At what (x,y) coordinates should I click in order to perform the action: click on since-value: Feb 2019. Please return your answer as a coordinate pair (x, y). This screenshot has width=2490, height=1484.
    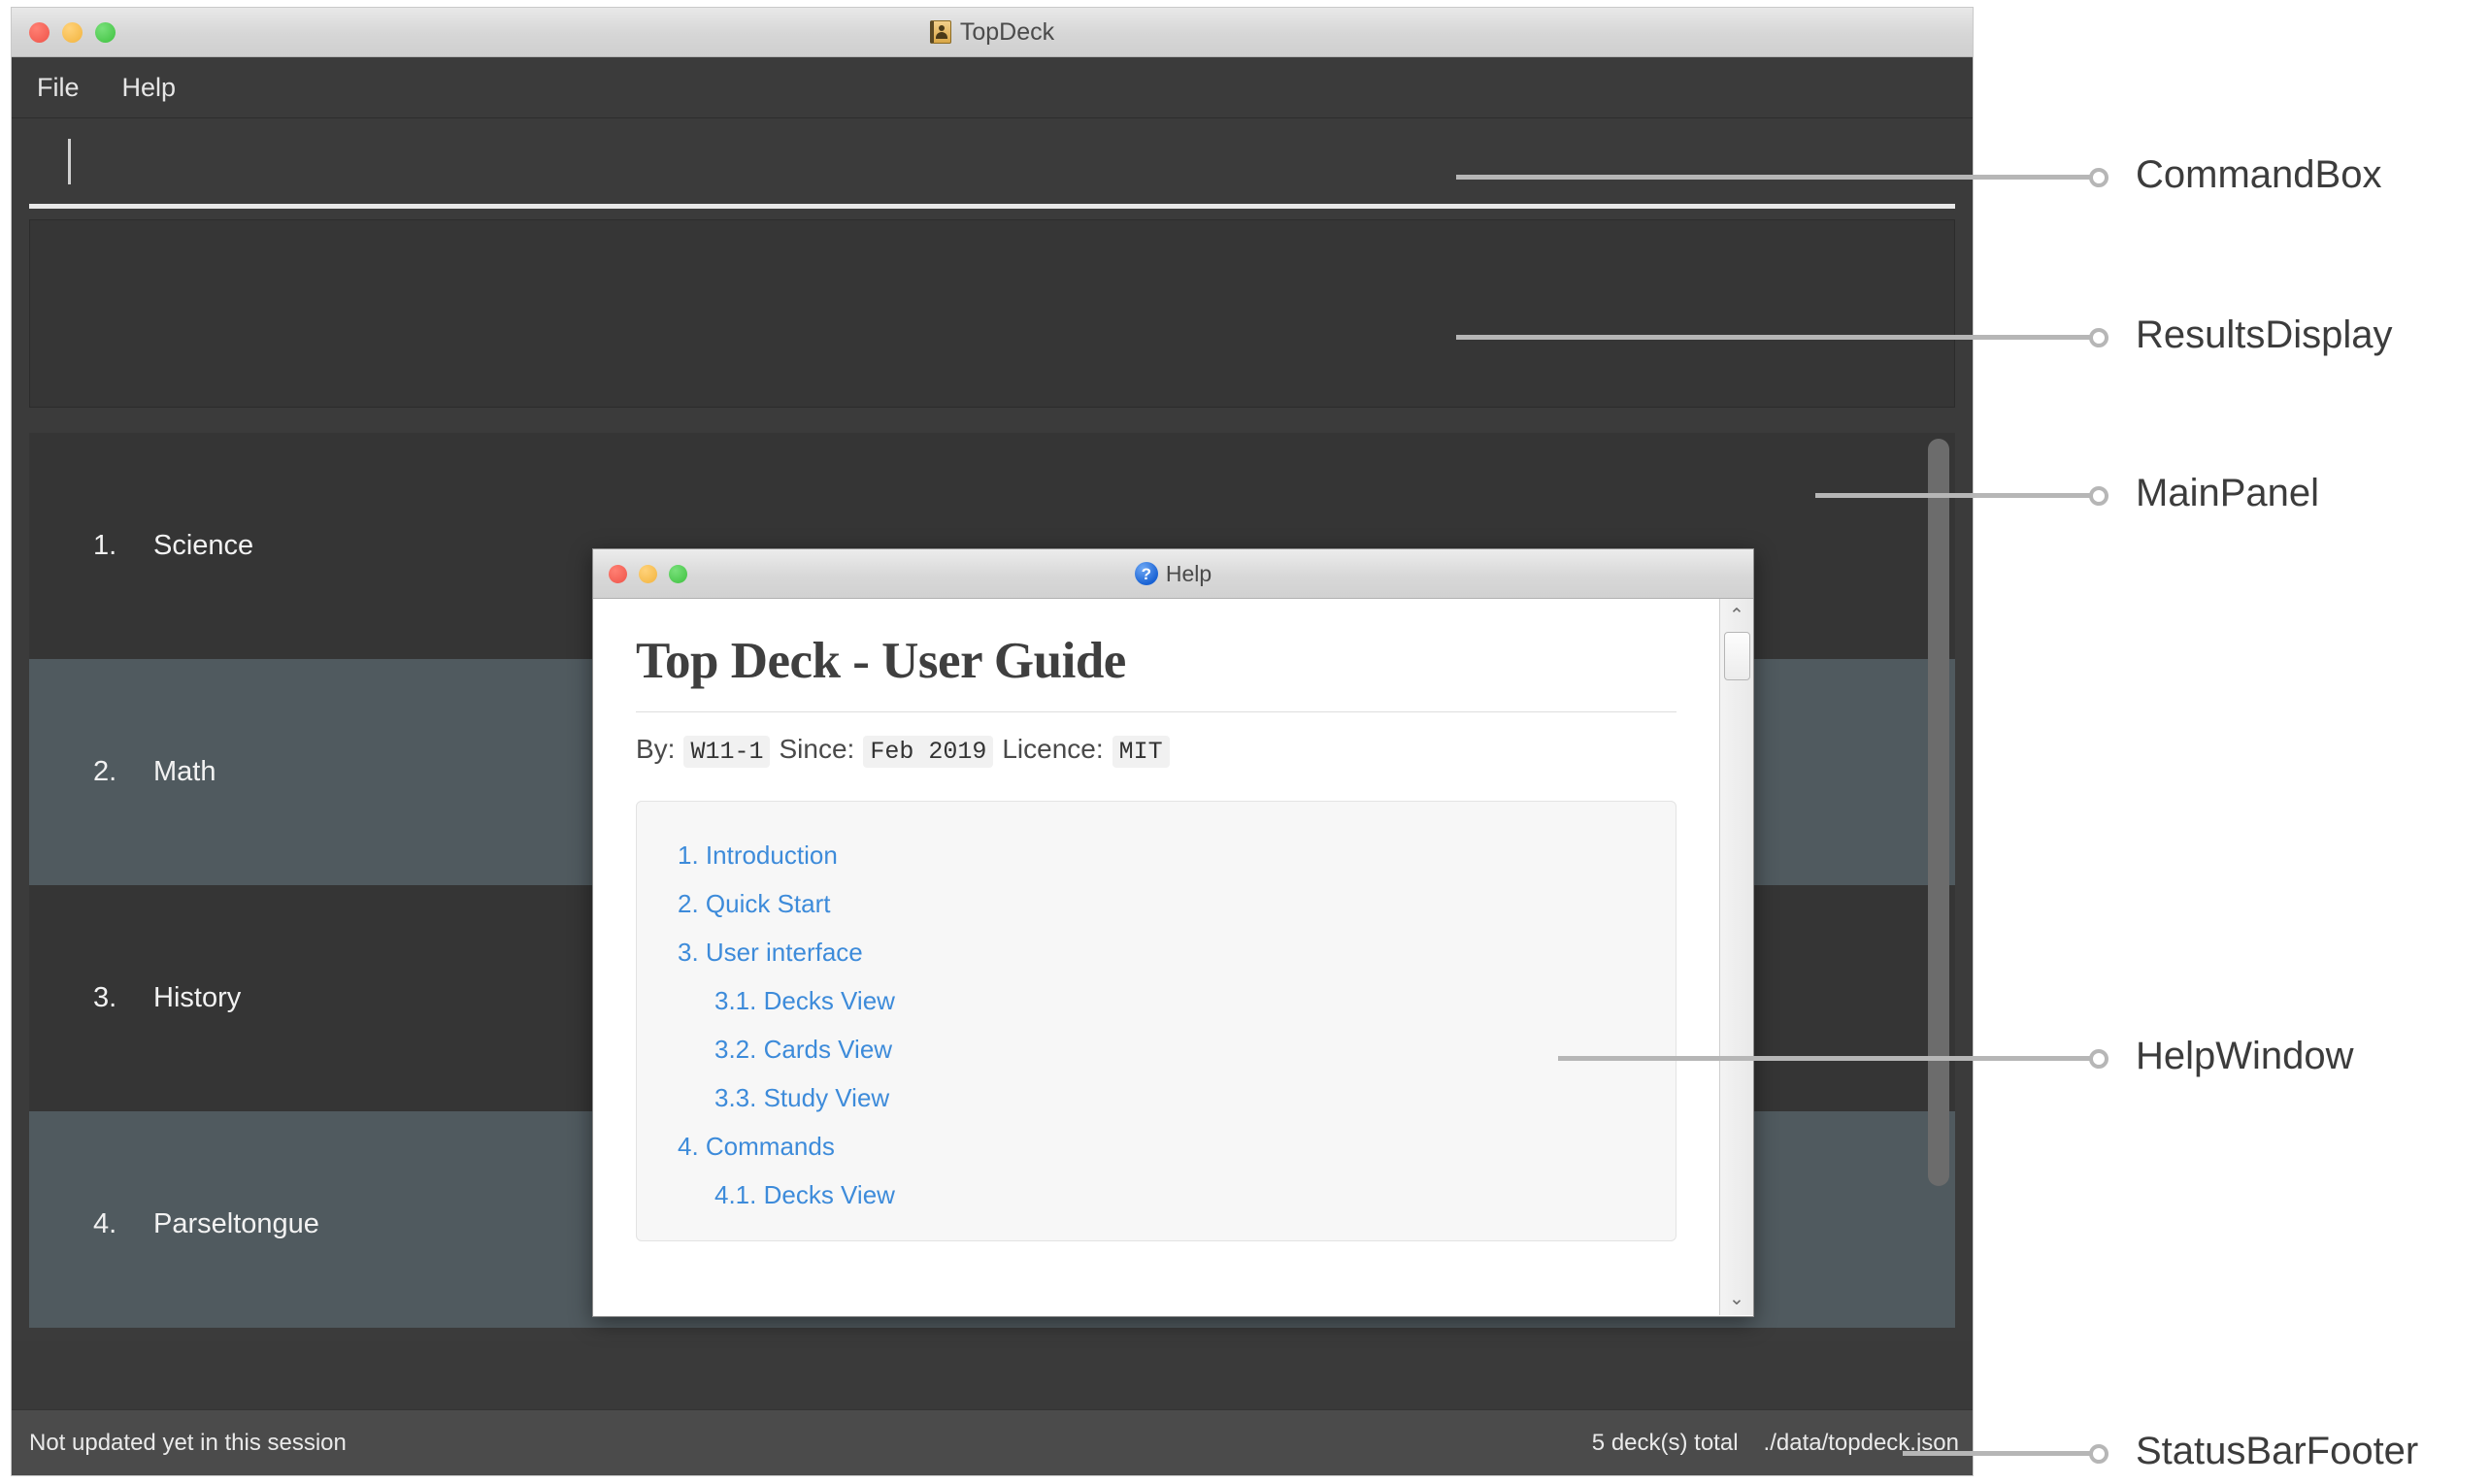
    Looking at the image, I should click on (928, 752).